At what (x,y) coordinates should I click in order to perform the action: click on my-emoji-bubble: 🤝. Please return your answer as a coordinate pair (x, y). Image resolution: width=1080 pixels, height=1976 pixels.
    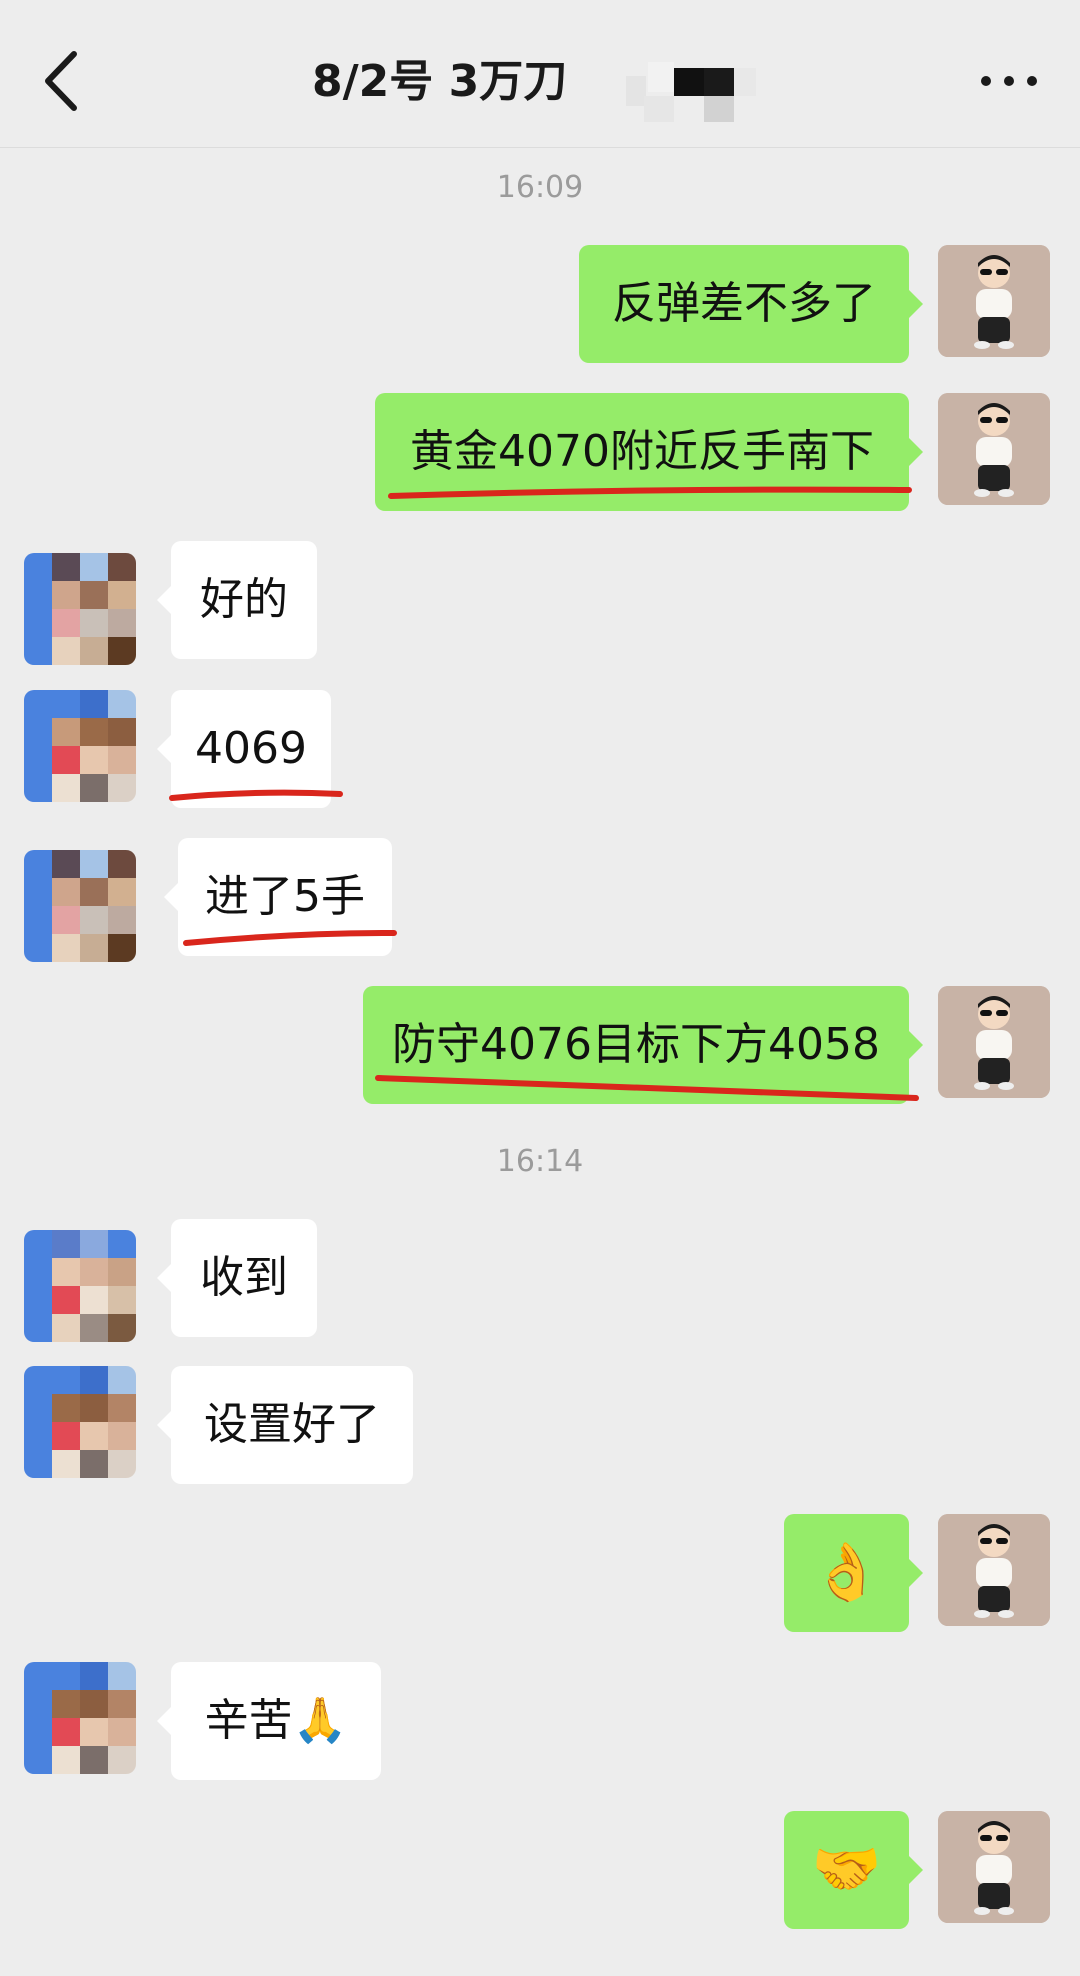
    Looking at the image, I should click on (853, 1870).